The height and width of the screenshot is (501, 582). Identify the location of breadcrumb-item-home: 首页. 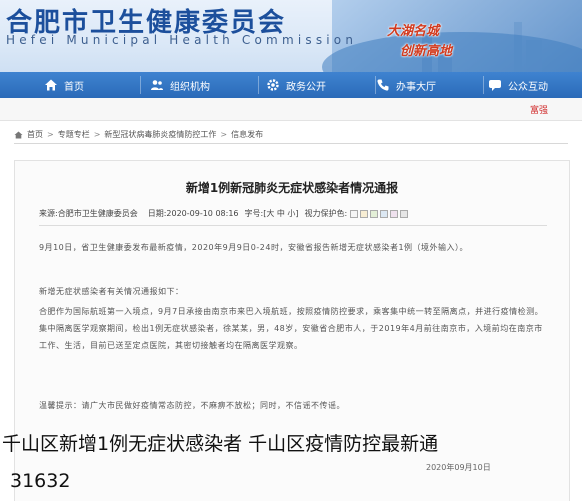
(35, 134).